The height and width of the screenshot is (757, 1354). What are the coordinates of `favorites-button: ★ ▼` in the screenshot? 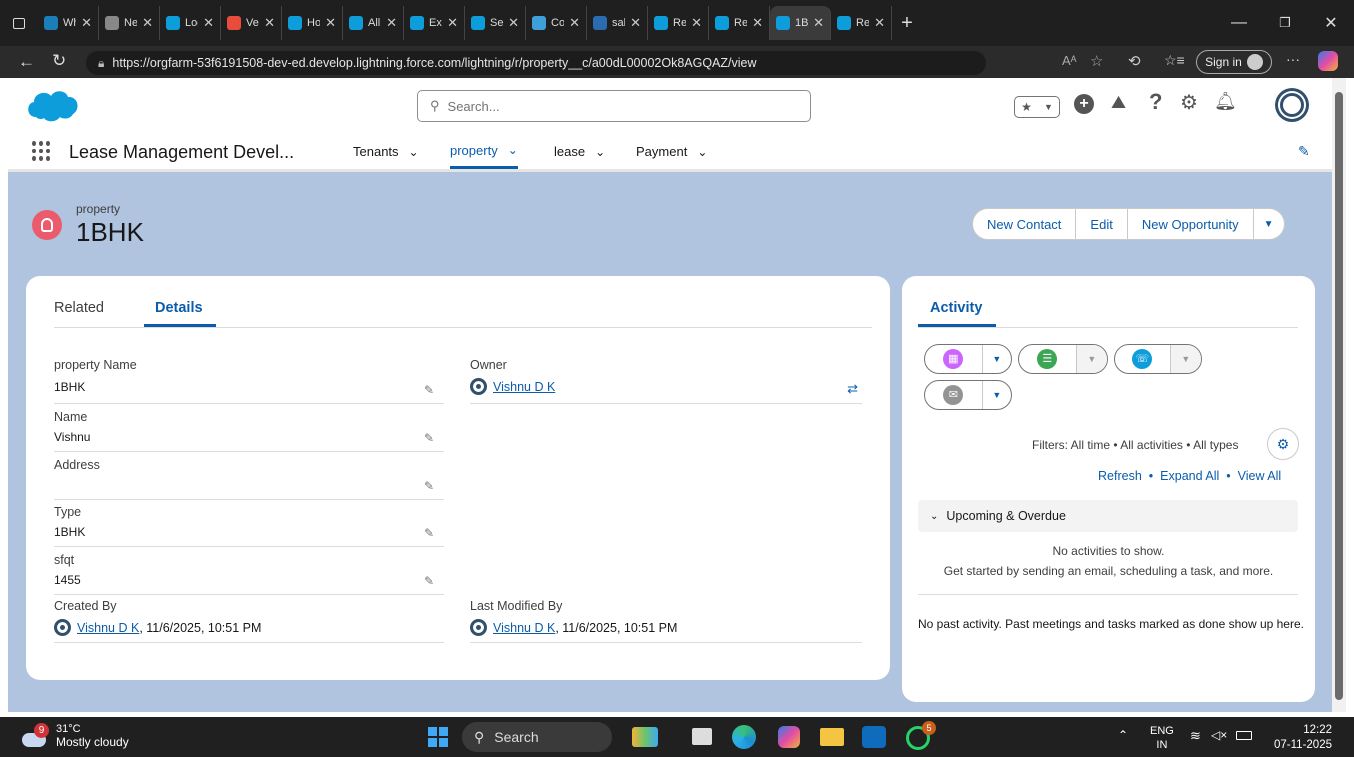 It's located at (1037, 107).